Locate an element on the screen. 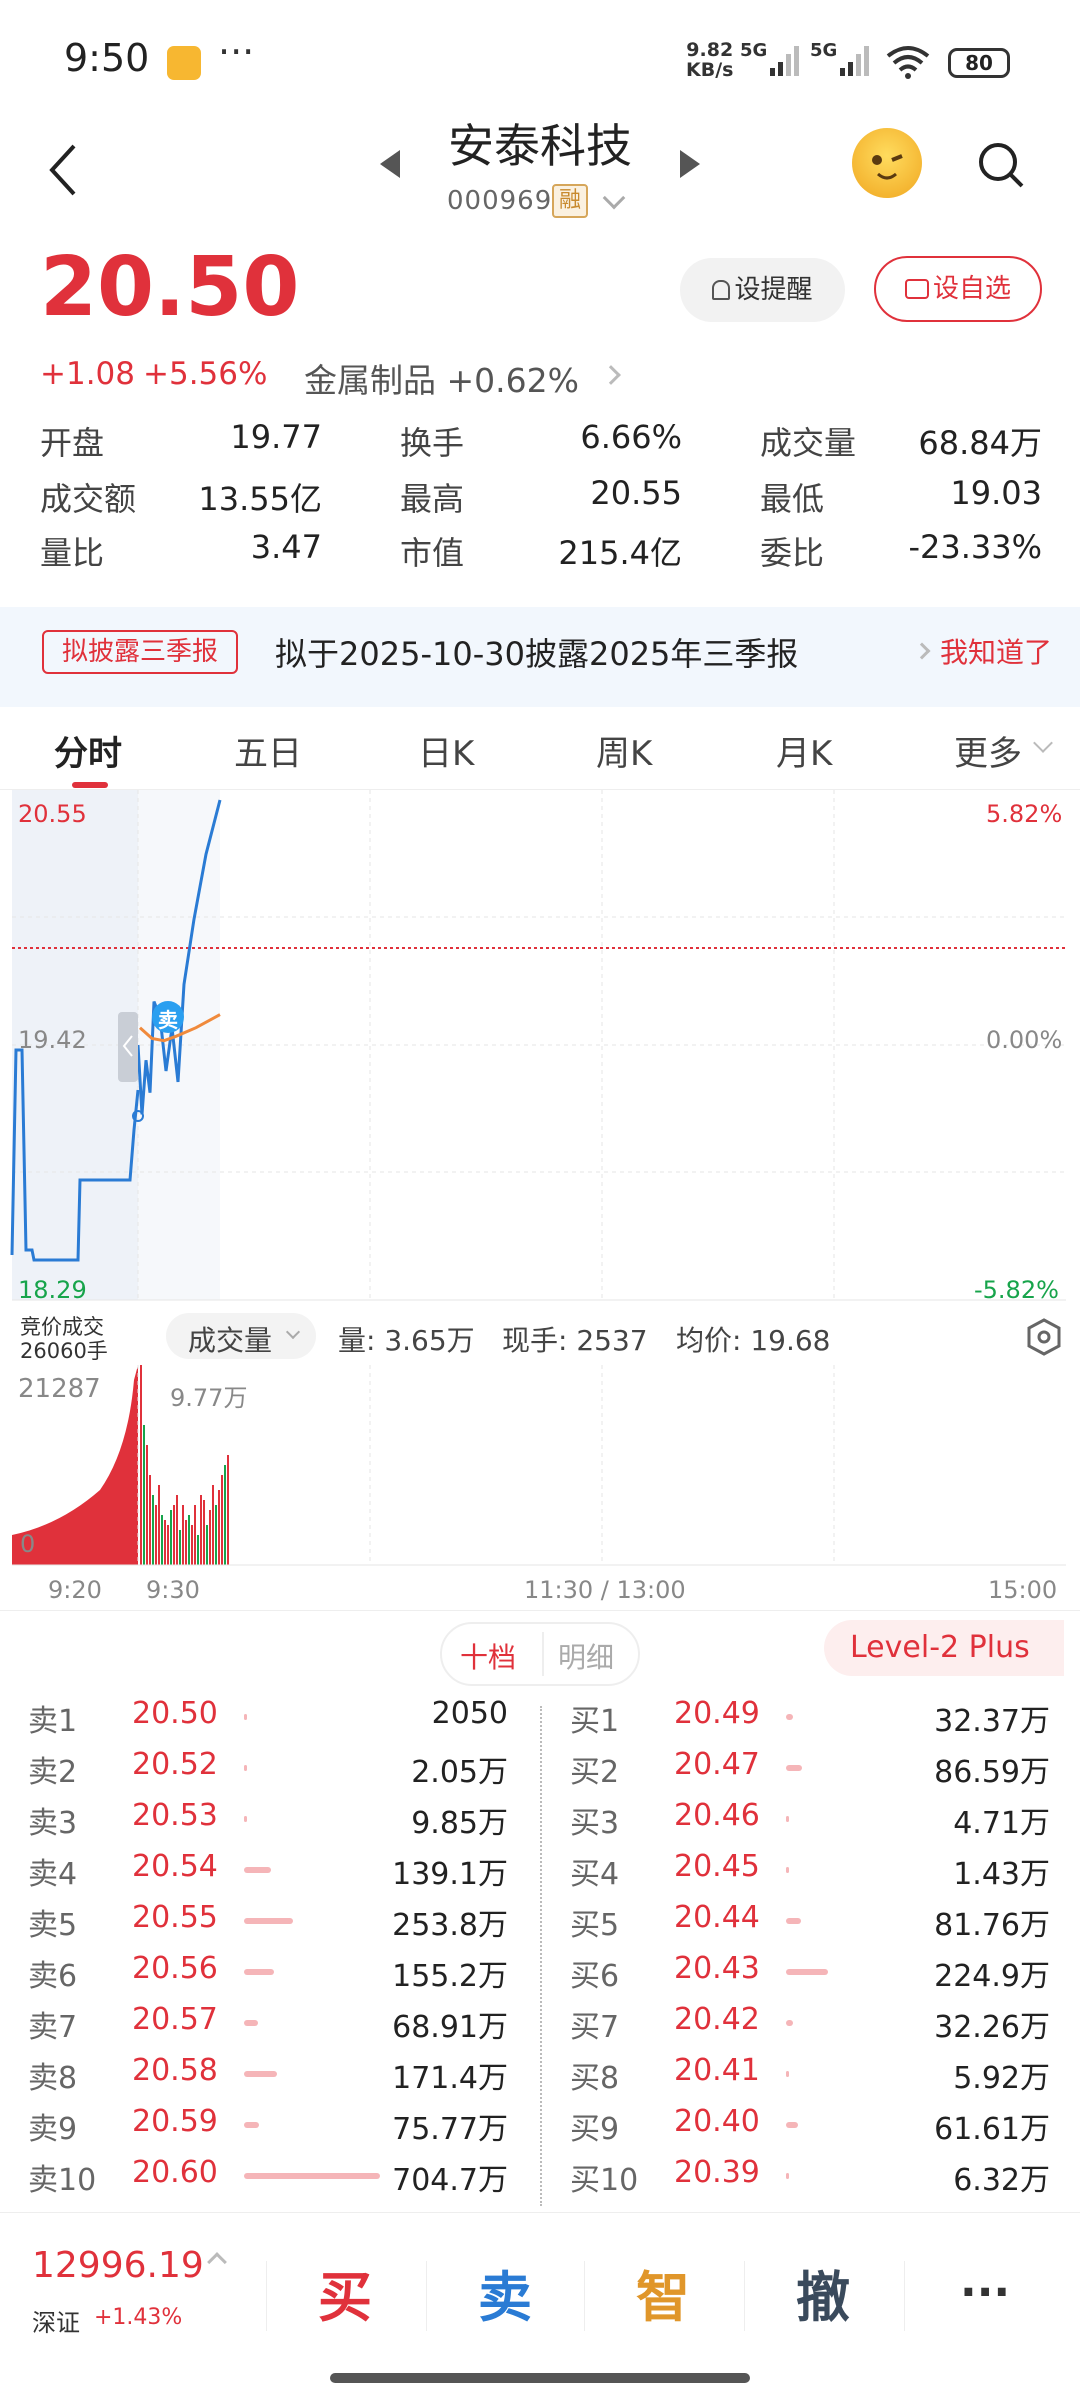 The height and width of the screenshot is (2400, 1080). tab-monthly-k: 月K is located at coordinates (804, 750).